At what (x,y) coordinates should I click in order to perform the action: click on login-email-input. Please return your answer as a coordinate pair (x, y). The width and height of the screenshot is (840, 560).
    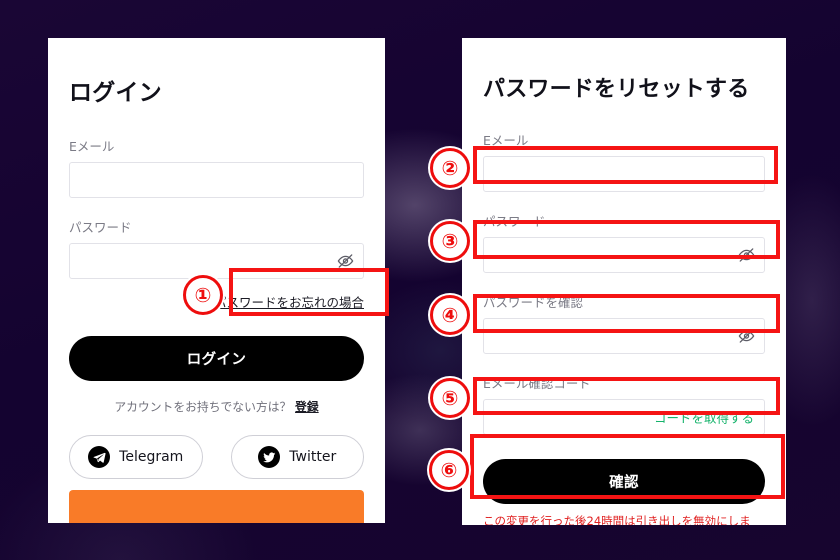
    Looking at the image, I should click on (216, 180).